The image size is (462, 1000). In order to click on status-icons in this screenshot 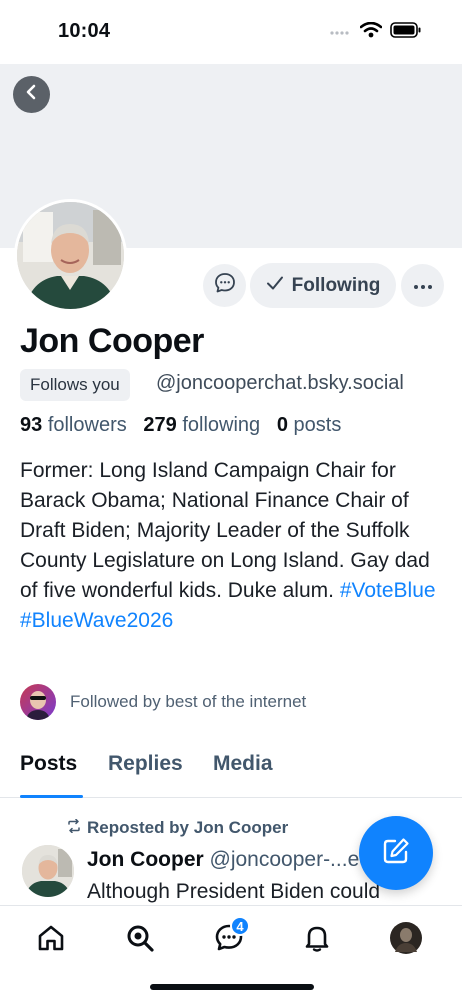, I will do `click(376, 32)`.